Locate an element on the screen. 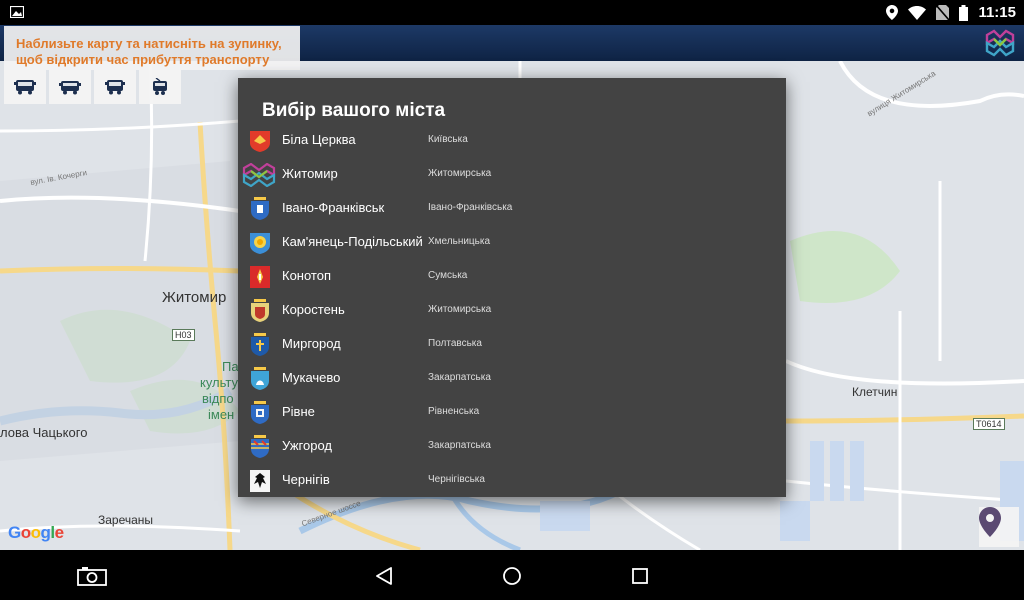 The width and height of the screenshot is (1024, 600). google-letter: g is located at coordinates (45, 532).